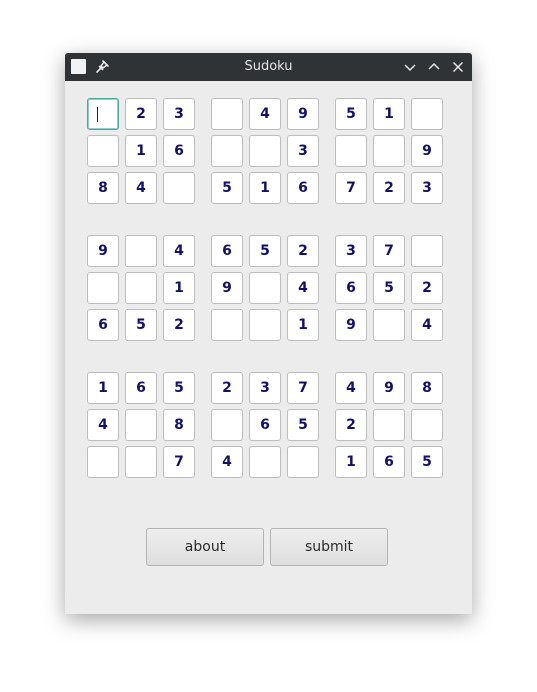 This screenshot has height=692, width=537. What do you see at coordinates (179, 325) in the screenshot?
I see `sudoku-cell-r6-c3: 2` at bounding box center [179, 325].